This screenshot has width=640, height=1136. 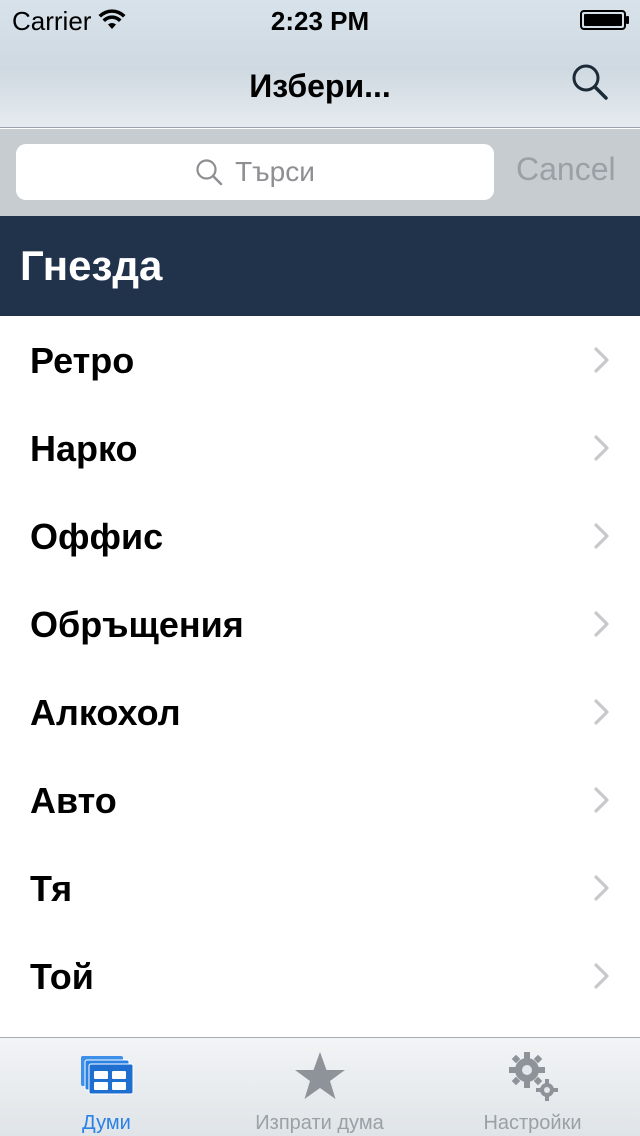 What do you see at coordinates (320, 976) in the screenshot?
I see `list-item-toy: Той` at bounding box center [320, 976].